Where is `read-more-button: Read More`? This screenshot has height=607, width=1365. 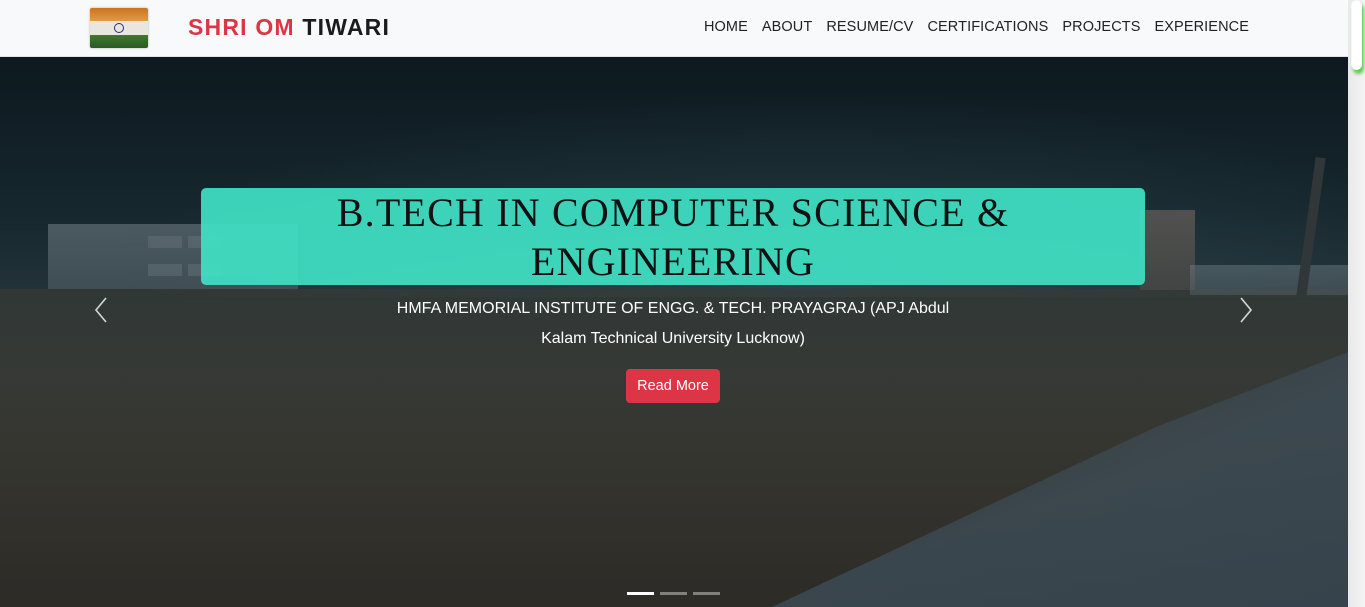 read-more-button: Read More is located at coordinates (673, 386).